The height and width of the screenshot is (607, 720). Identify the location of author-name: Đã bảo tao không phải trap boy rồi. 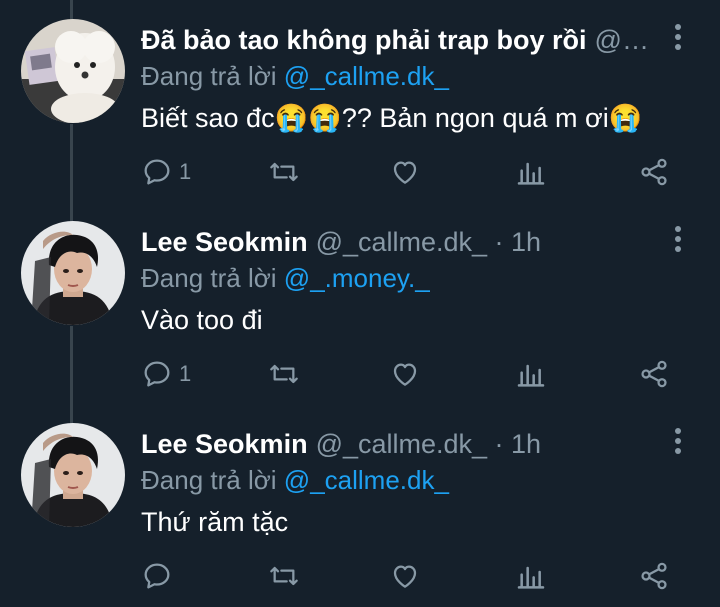
(364, 40).